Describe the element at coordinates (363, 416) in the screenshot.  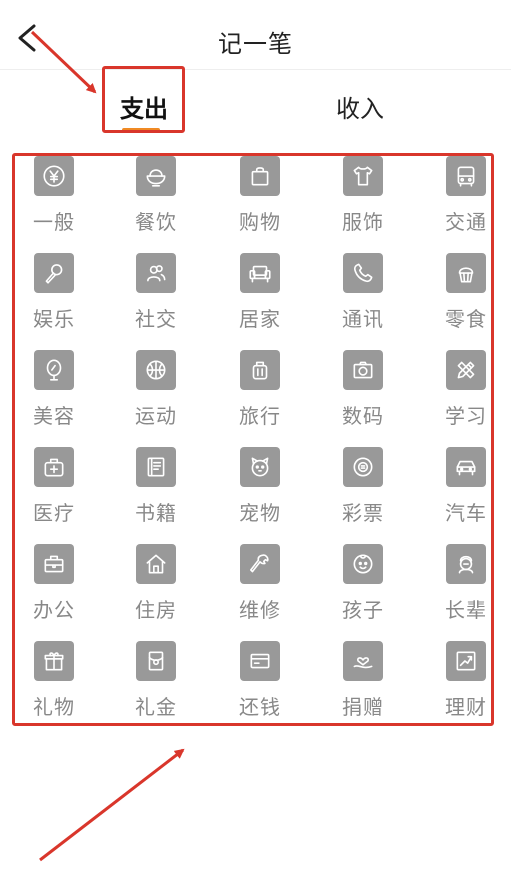
I see `category-label: 数码` at that location.